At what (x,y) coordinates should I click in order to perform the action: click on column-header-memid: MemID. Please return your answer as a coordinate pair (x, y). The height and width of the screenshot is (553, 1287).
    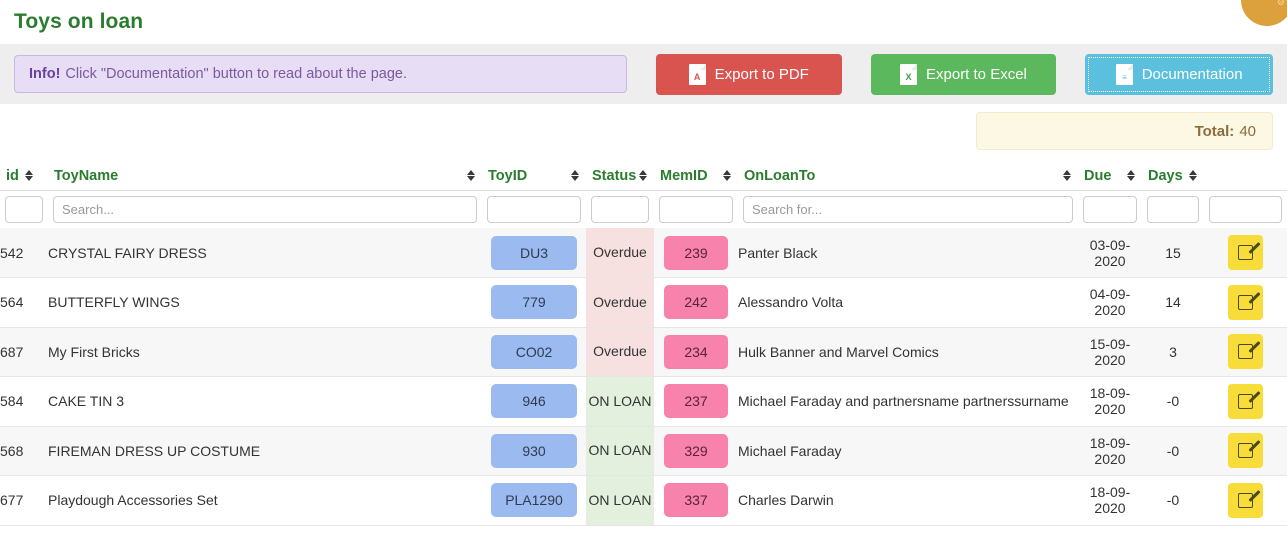
    Looking at the image, I should click on (696, 175).